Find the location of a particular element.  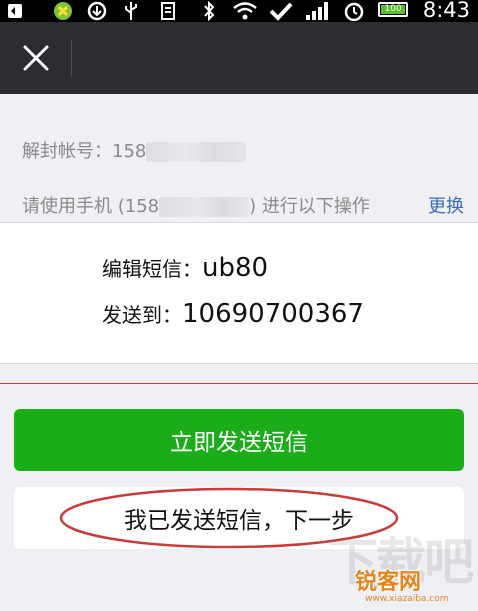

usb-debug-icon is located at coordinates (15, 11).